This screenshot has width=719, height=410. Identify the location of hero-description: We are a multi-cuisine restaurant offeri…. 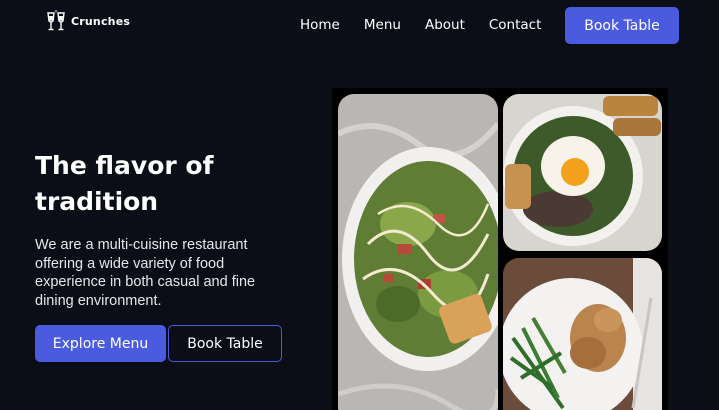
(145, 273).